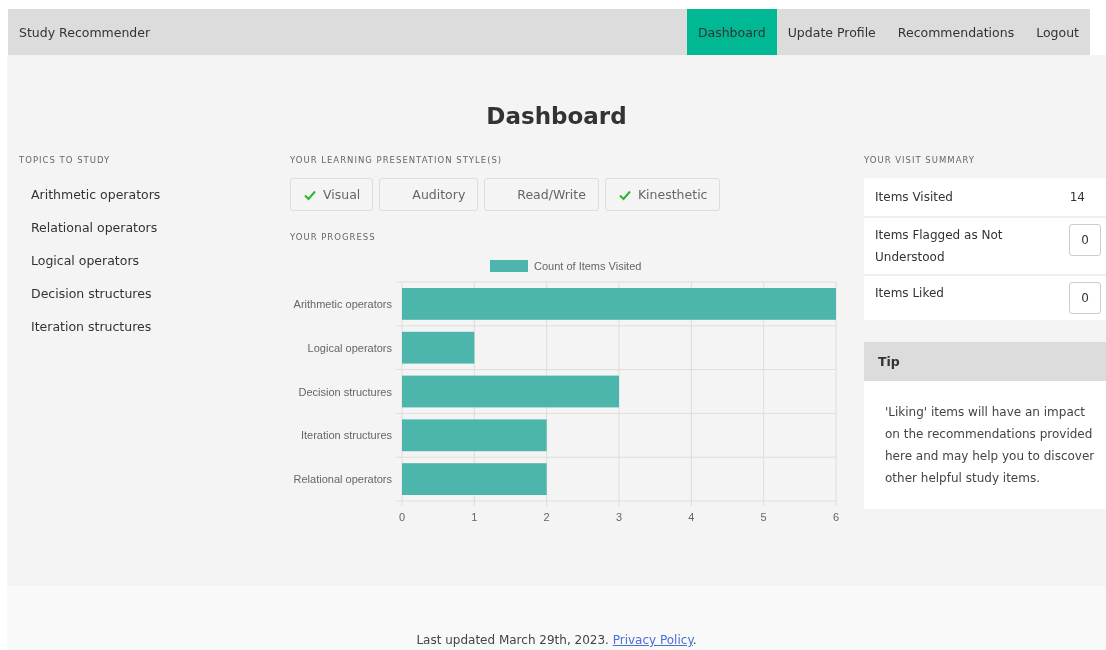  Describe the element at coordinates (154, 227) in the screenshot. I see `topic-link: Relational operators` at that location.